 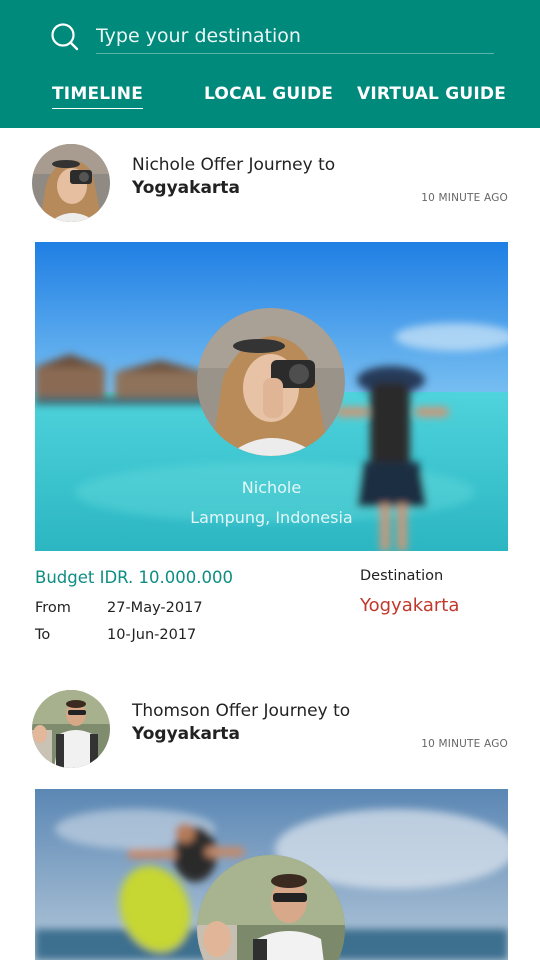 What do you see at coordinates (98, 108) in the screenshot?
I see `active-tab-indicator` at bounding box center [98, 108].